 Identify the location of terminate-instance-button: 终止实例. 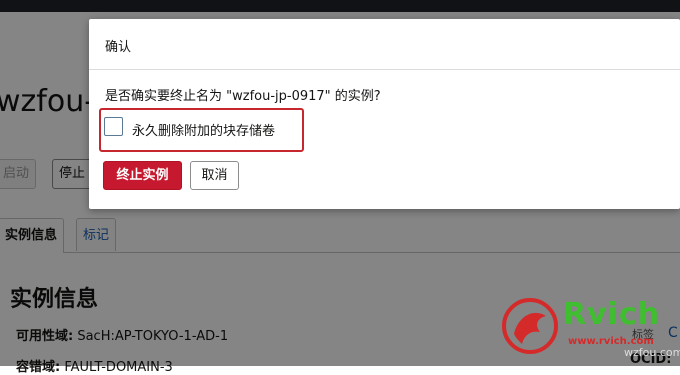
(142, 175).